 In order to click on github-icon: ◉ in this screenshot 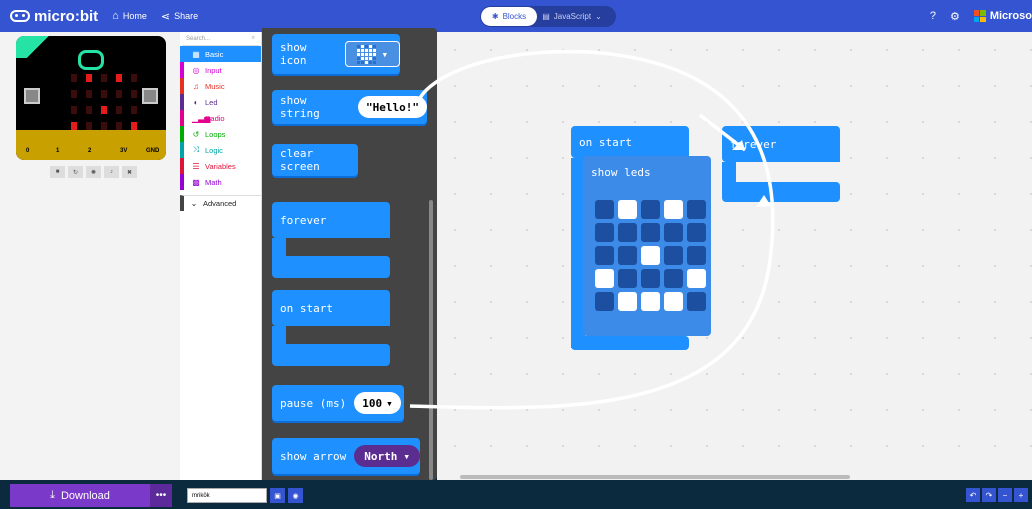, I will do `click(295, 496)`.